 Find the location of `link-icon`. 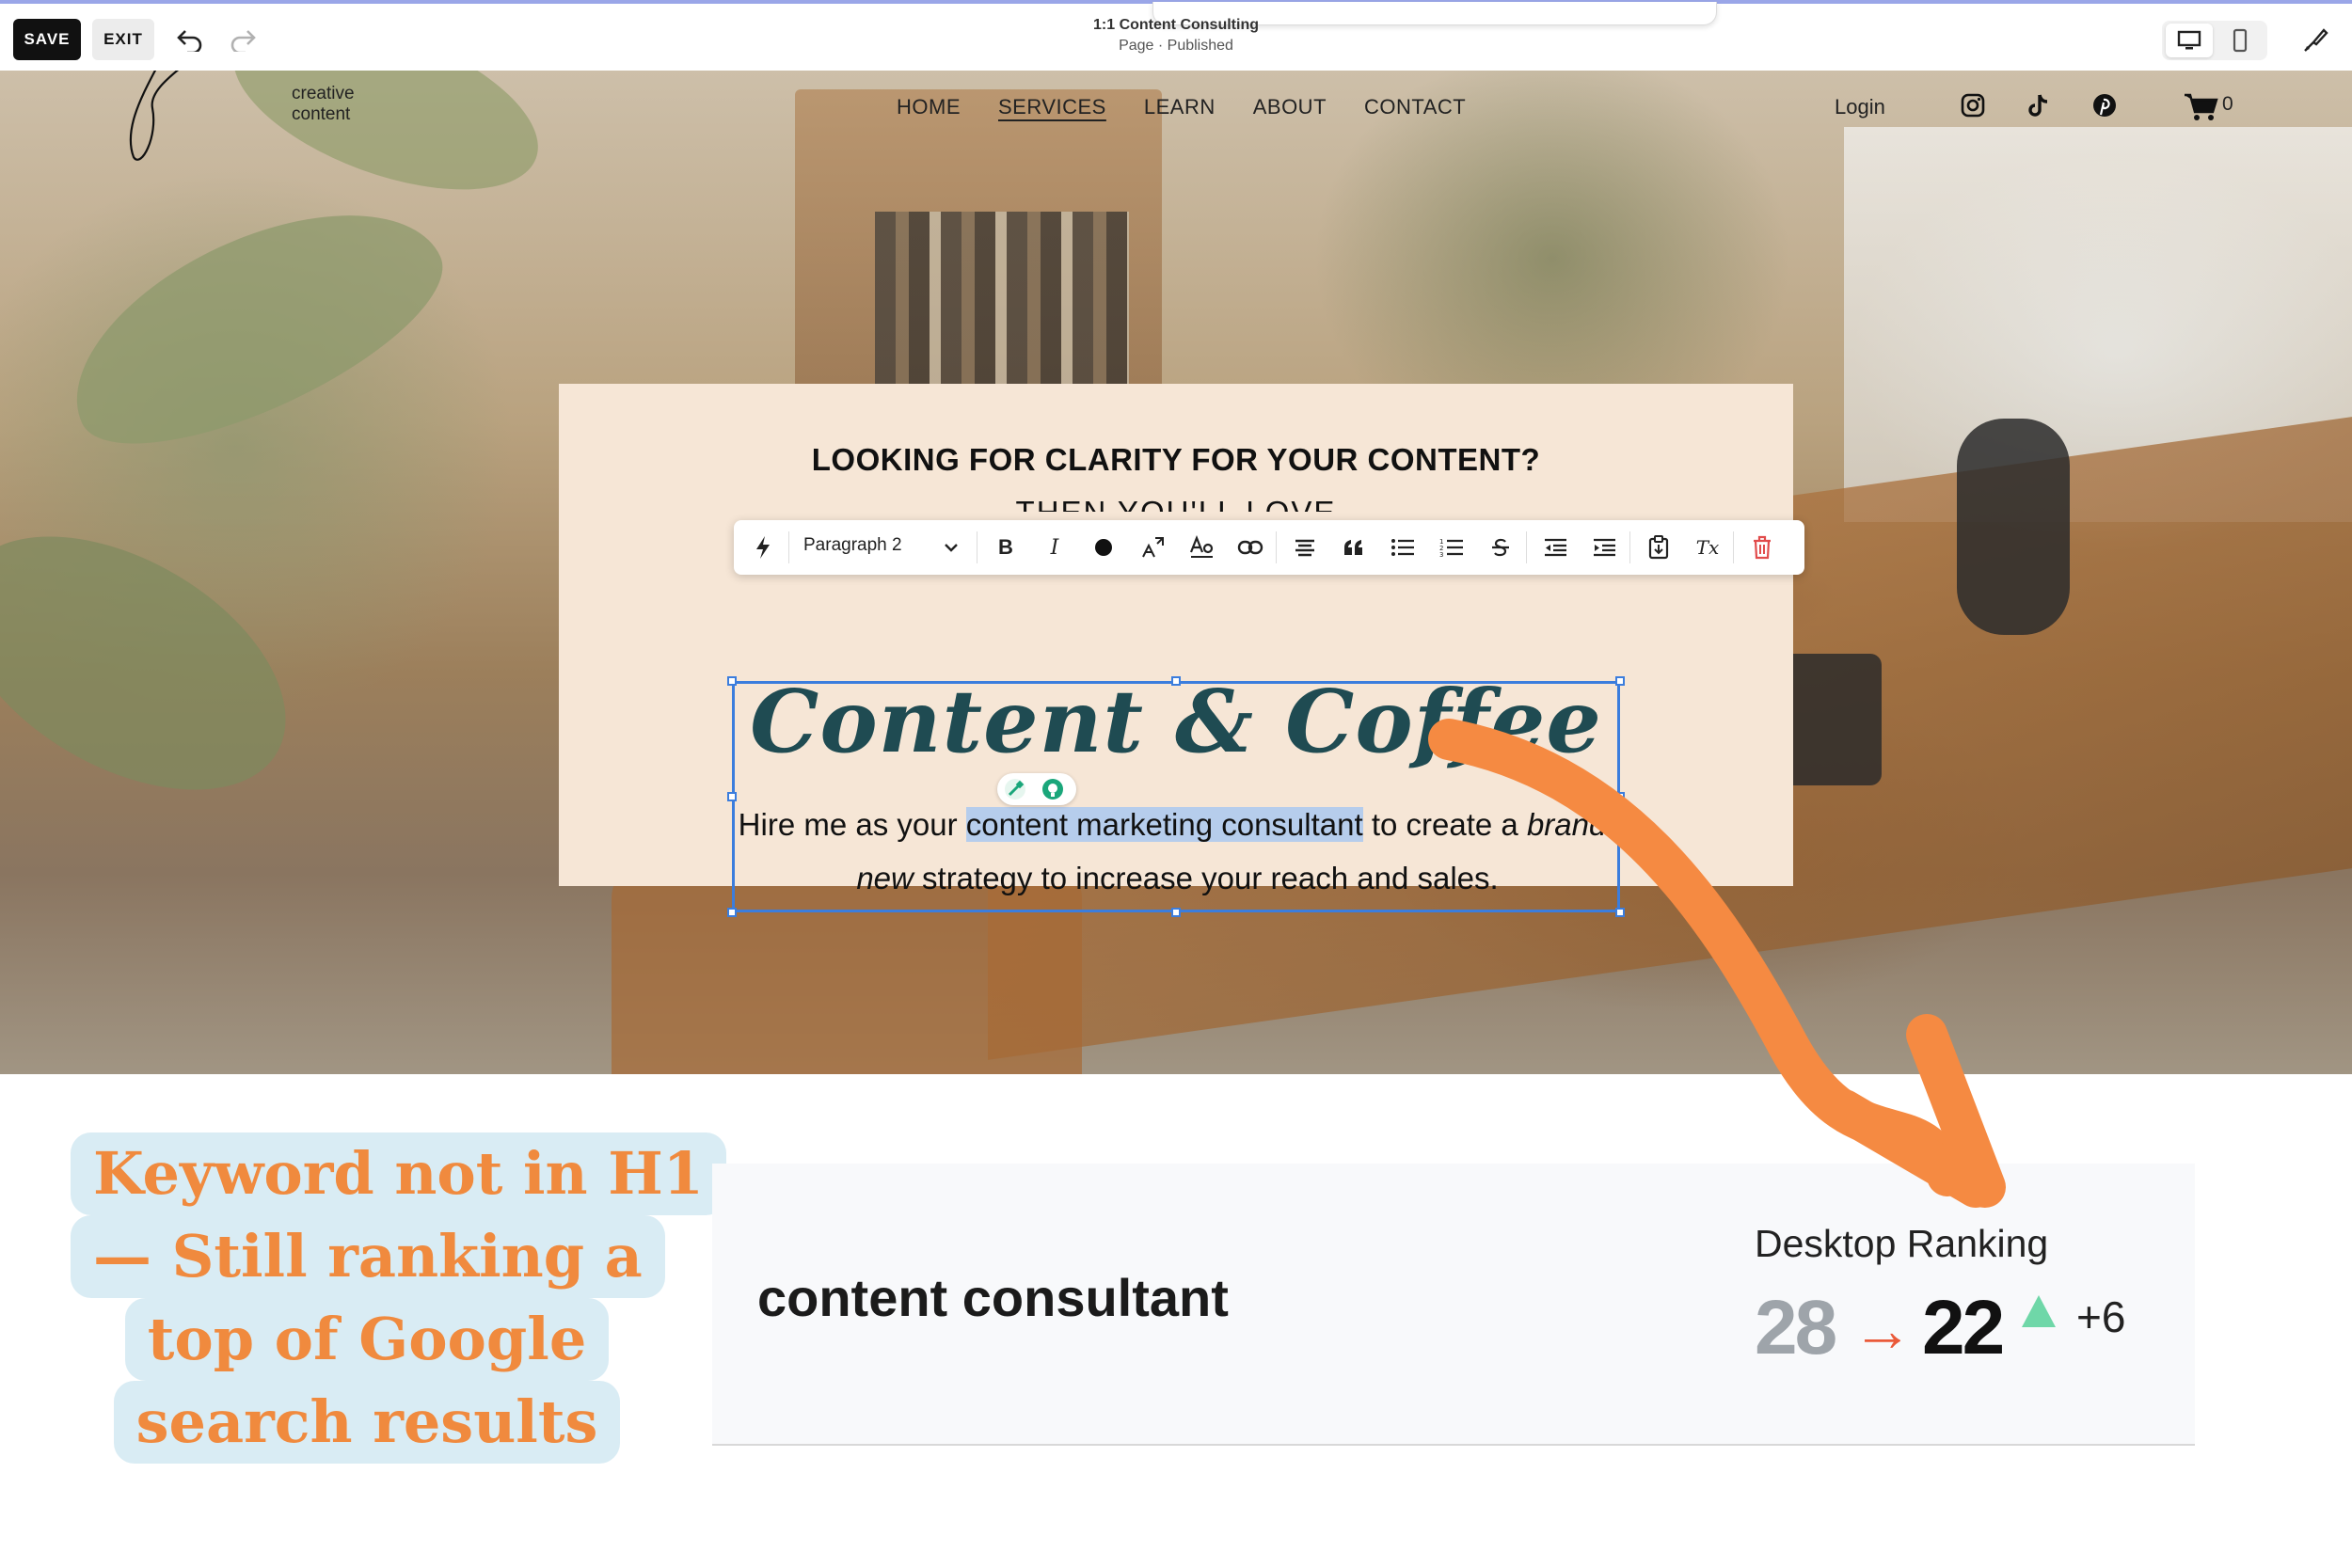

link-icon is located at coordinates (1250, 547).